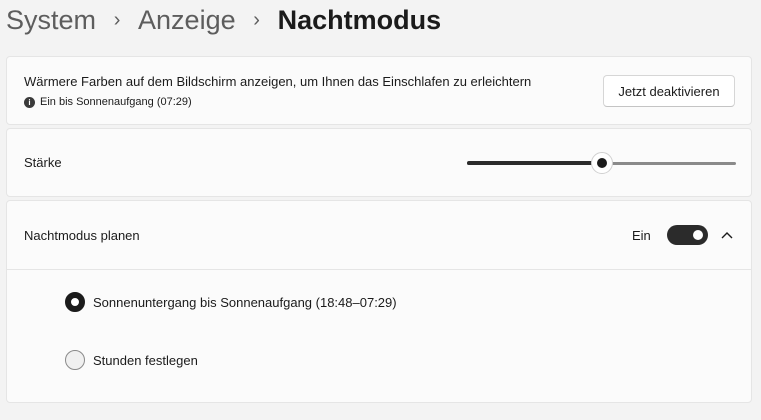 This screenshot has width=761, height=420. I want to click on toggle-state-label: Ein, so click(641, 235).